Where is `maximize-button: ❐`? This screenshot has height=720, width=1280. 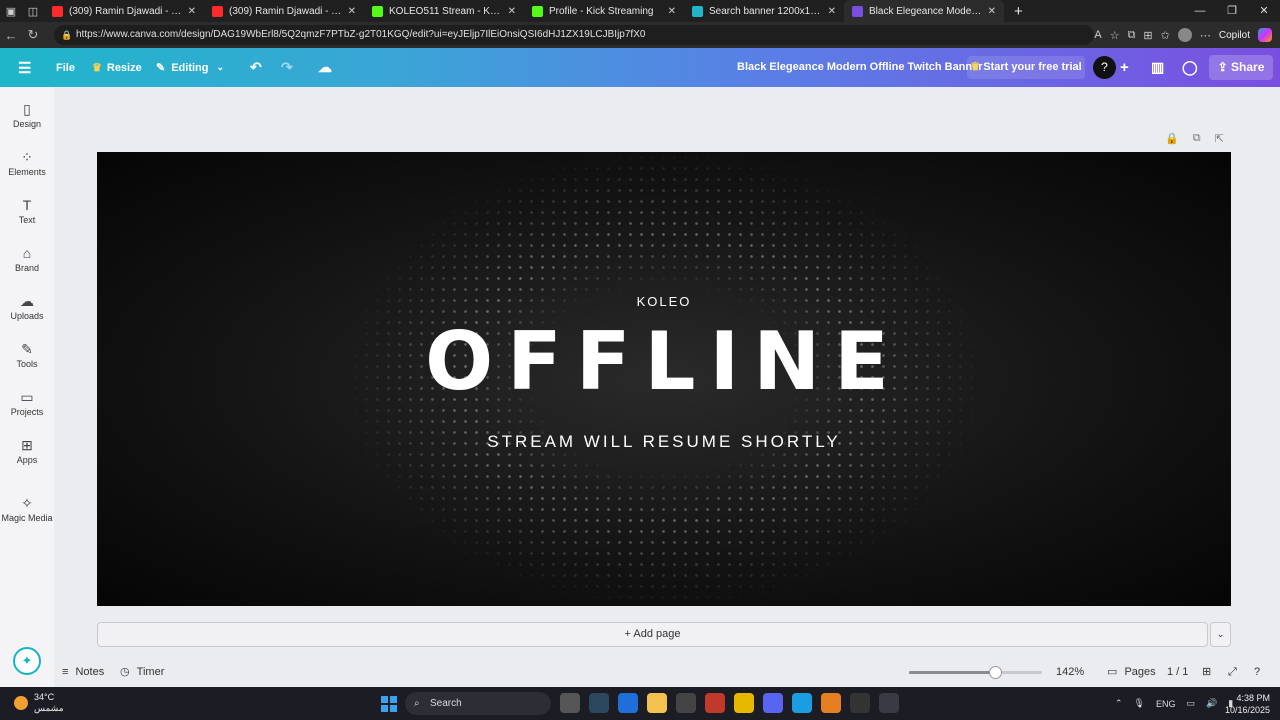 maximize-button: ❐ is located at coordinates (1232, 11).